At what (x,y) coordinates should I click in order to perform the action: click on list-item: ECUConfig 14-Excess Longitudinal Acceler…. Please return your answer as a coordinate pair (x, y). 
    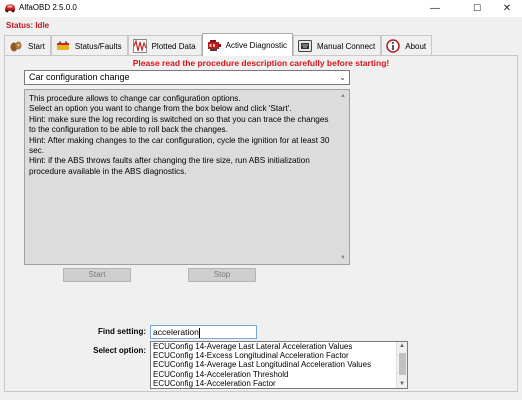
    Looking at the image, I should click on (279, 355).